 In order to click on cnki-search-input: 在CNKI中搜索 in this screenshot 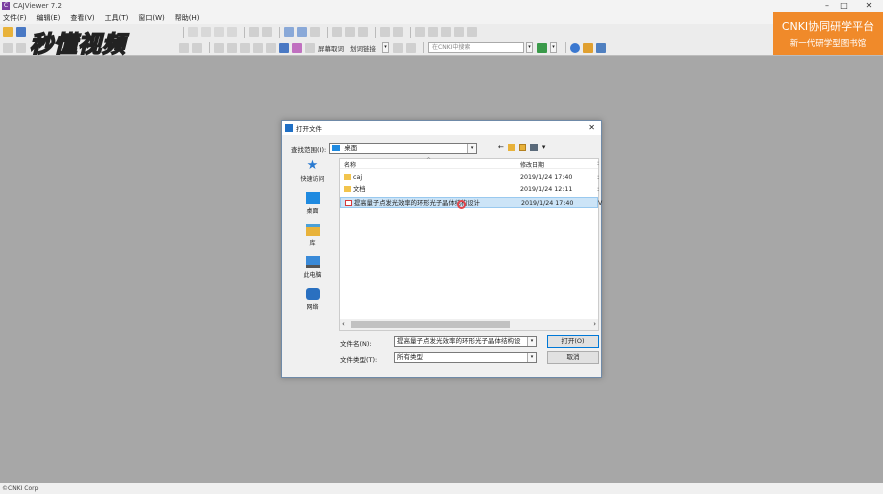, I will do `click(476, 47)`.